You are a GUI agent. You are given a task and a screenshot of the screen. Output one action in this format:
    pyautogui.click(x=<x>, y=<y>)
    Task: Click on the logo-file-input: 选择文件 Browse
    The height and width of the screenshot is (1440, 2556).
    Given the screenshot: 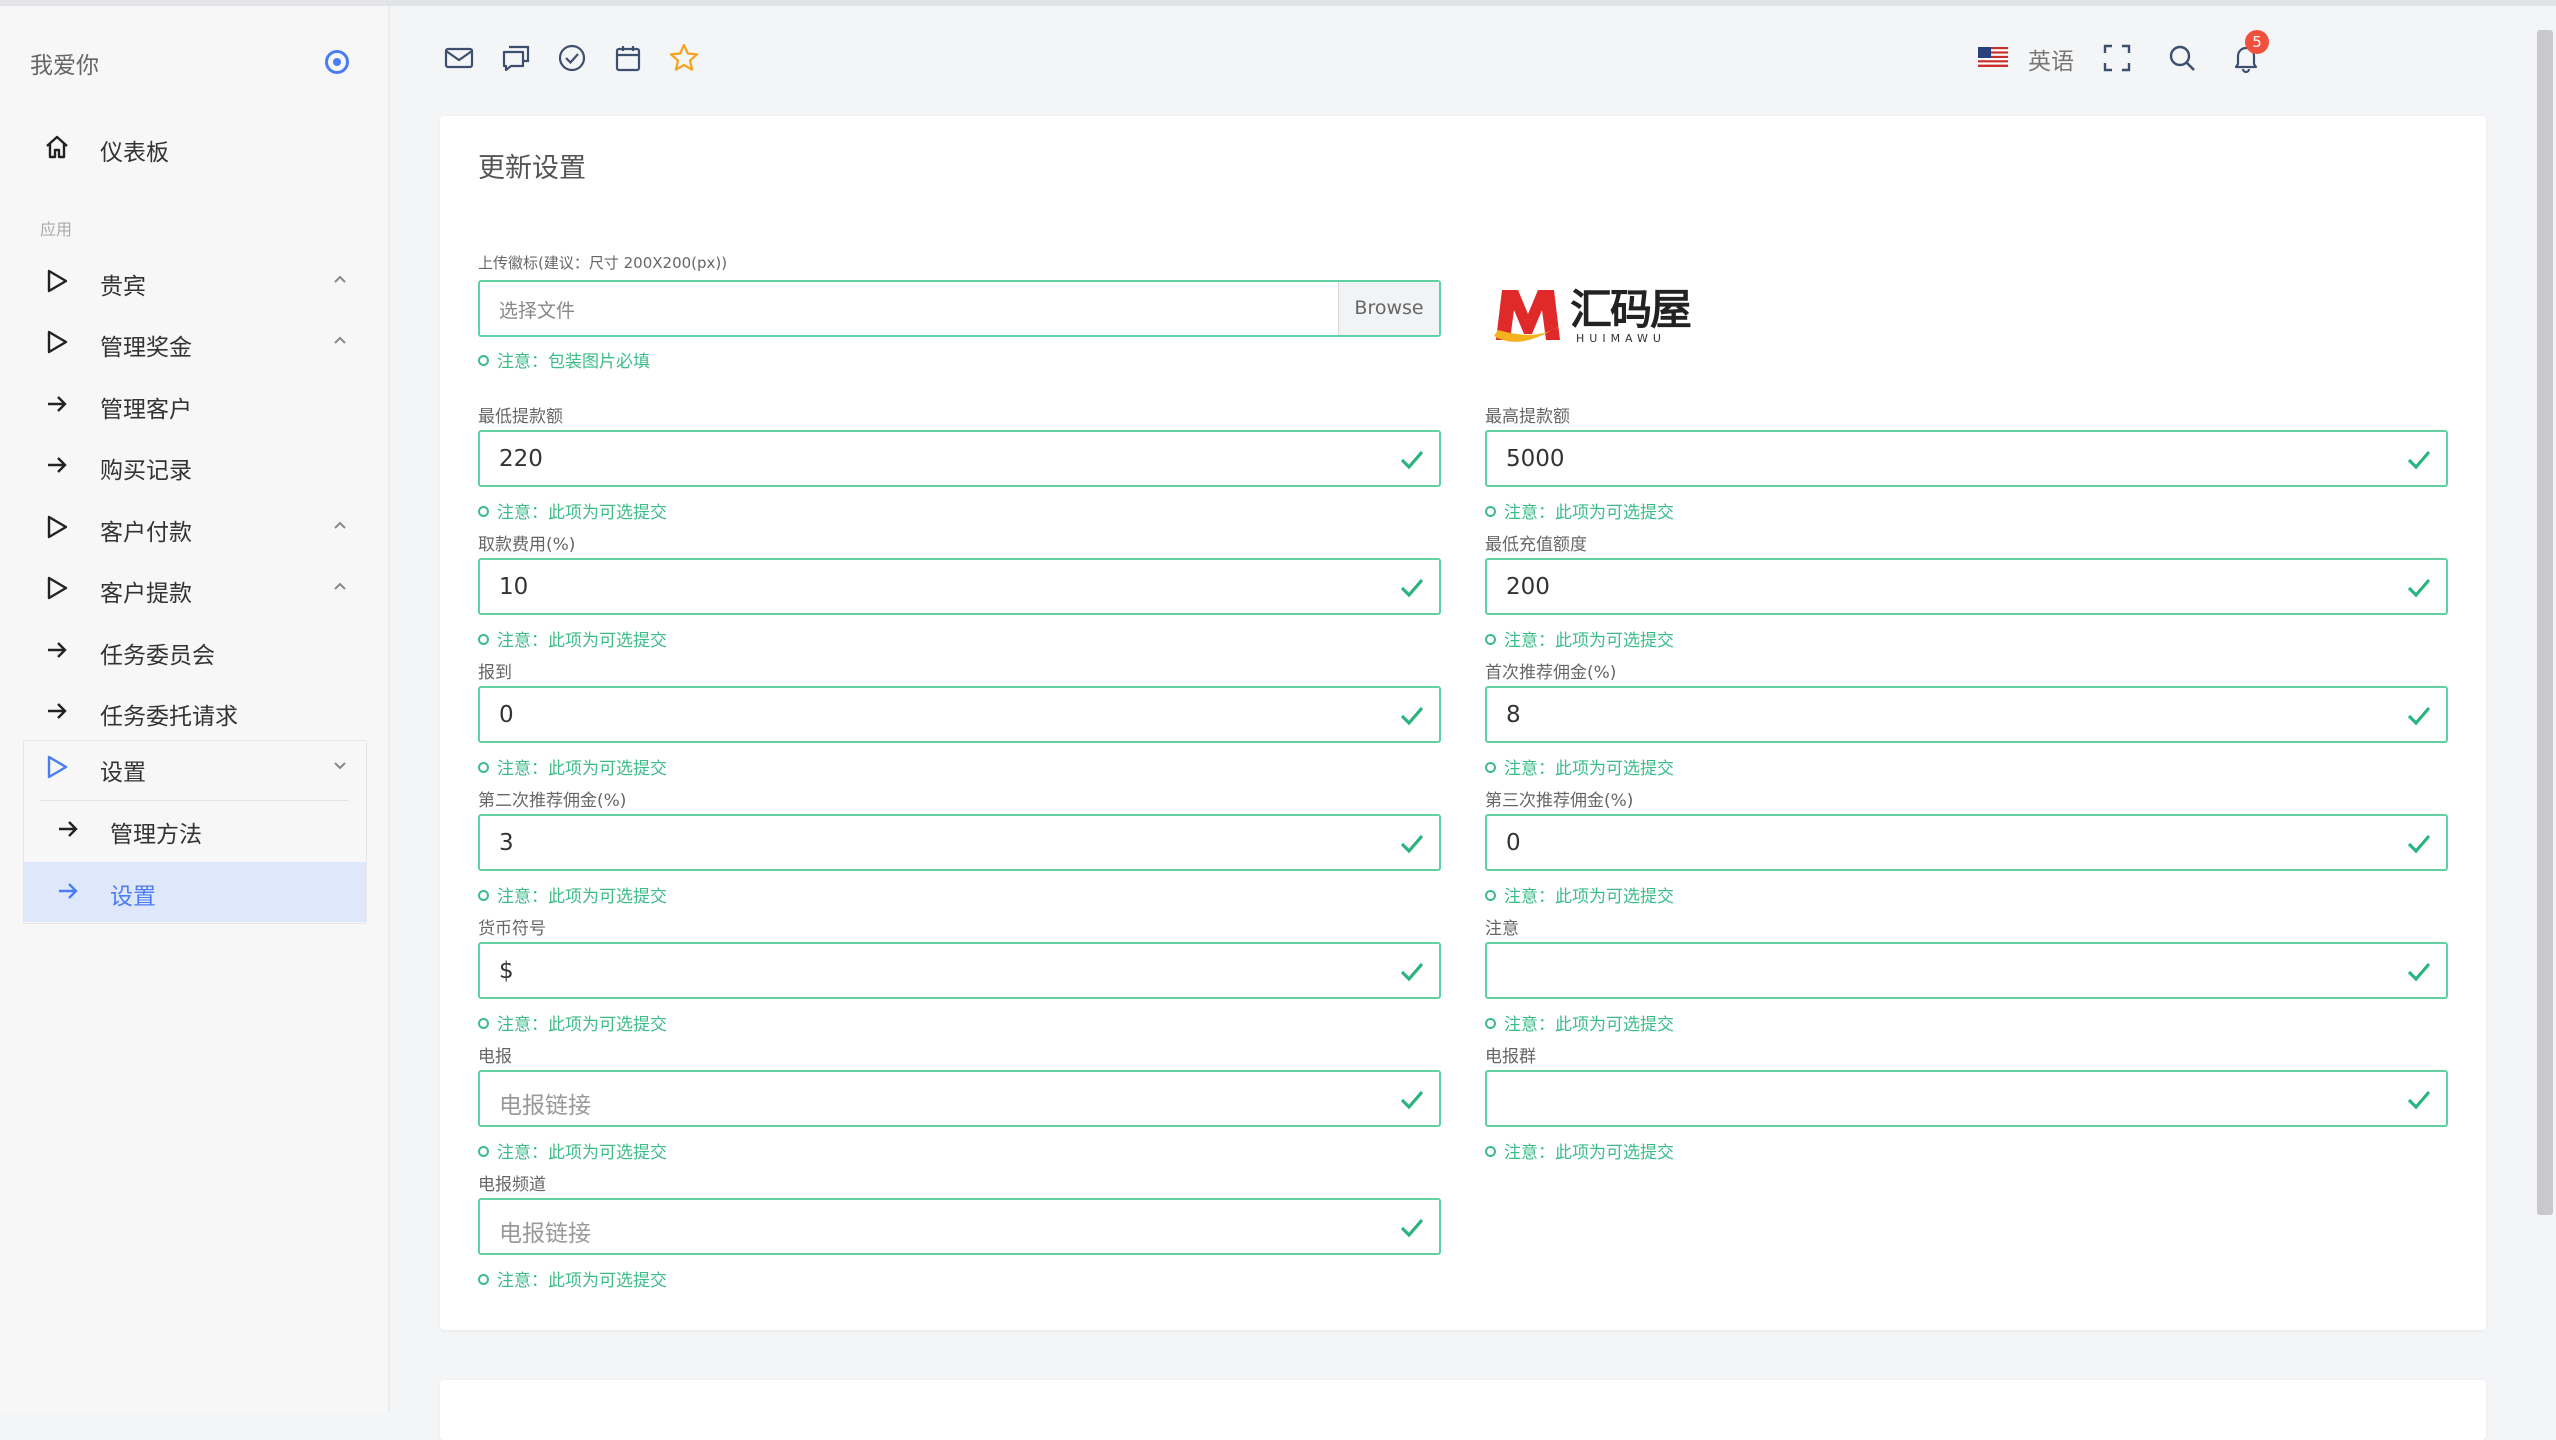 What is the action you would take?
    pyautogui.click(x=959, y=308)
    